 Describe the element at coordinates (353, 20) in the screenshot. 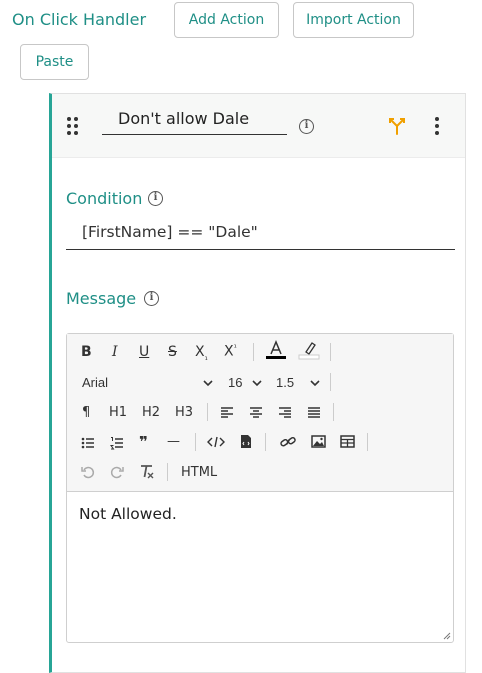

I see `import-action-button: Import Action` at that location.